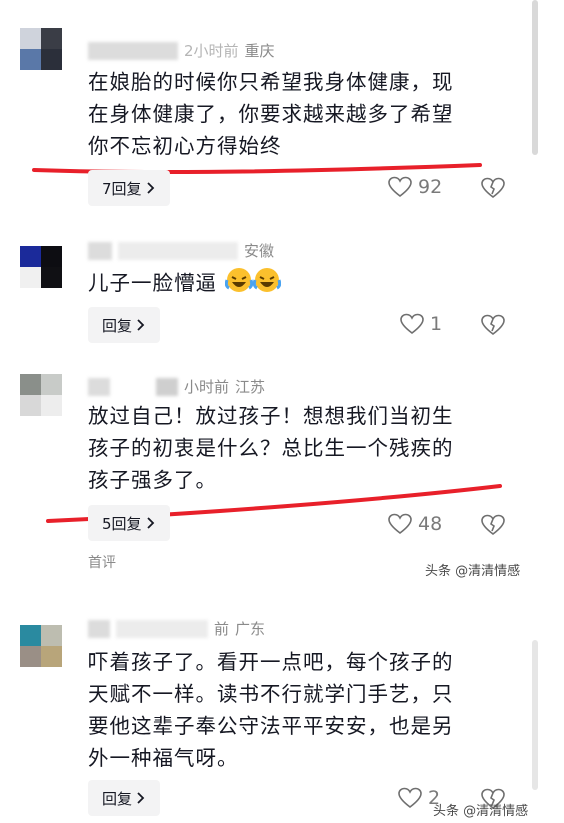 The width and height of the screenshot is (564, 823). What do you see at coordinates (271, 726) in the screenshot?
I see `comment-text-line: 要他这辈子奉公守法平平安安，也是另` at bounding box center [271, 726].